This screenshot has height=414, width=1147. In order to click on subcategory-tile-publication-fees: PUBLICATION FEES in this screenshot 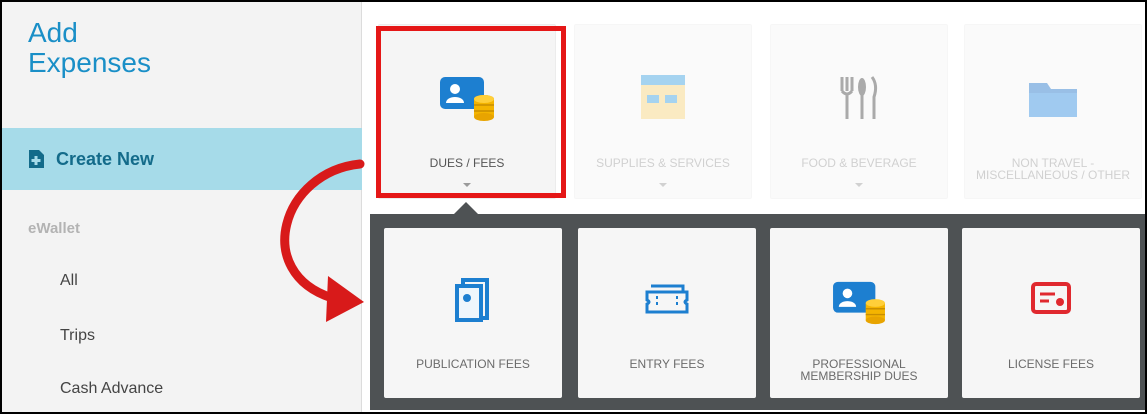, I will do `click(473, 313)`.